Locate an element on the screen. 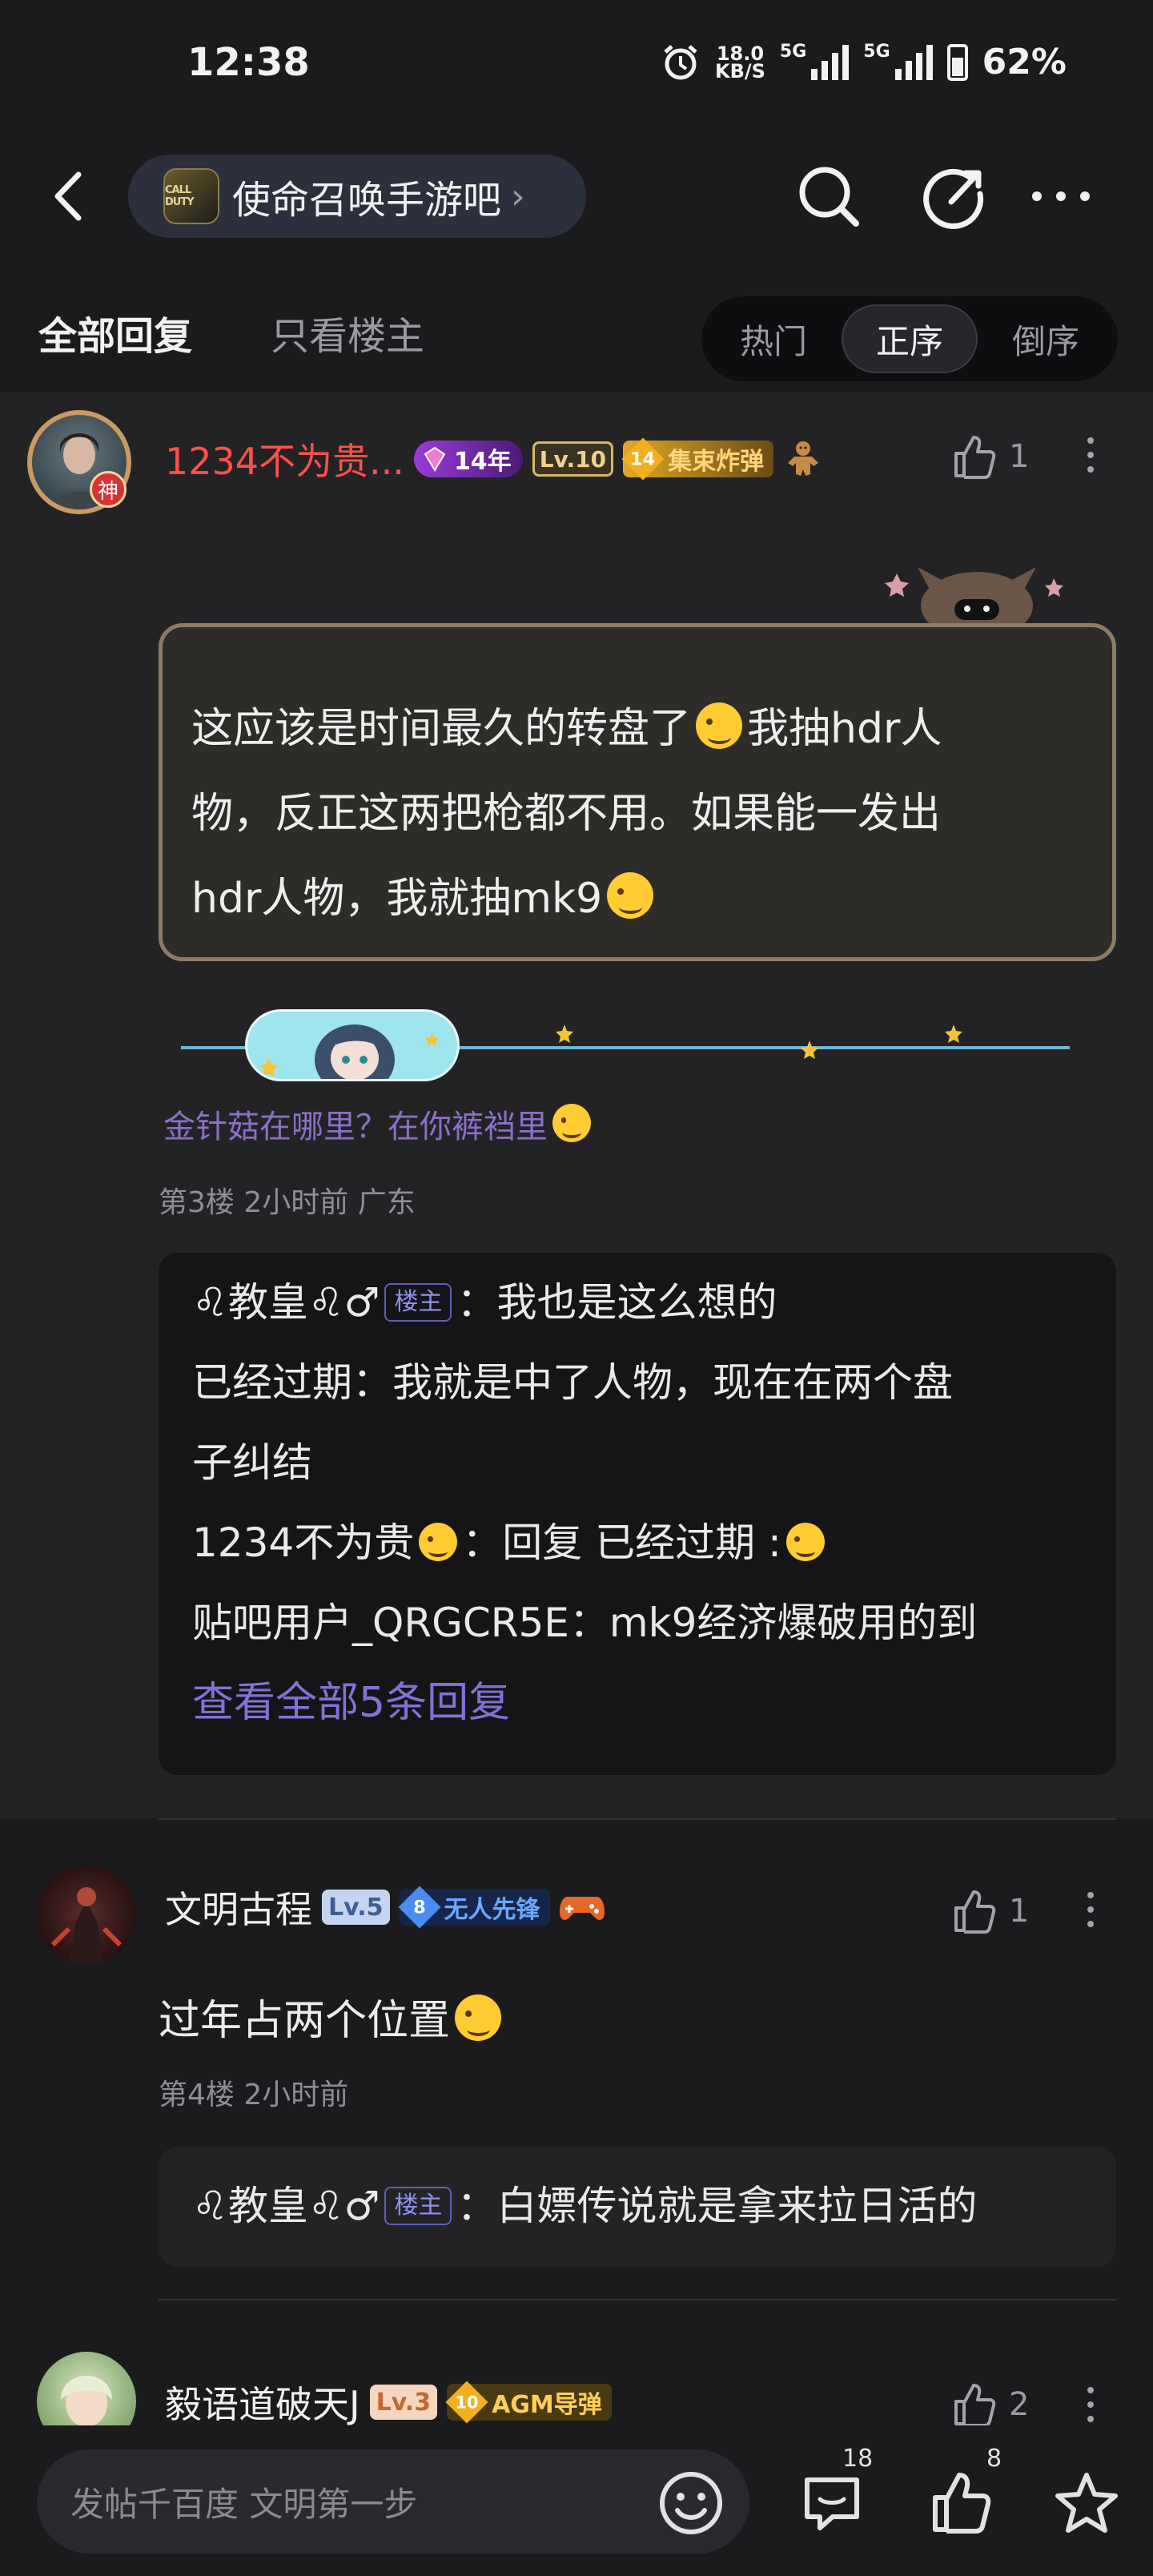  forum-name: 使命召唤手游吧 is located at coordinates (367, 200).